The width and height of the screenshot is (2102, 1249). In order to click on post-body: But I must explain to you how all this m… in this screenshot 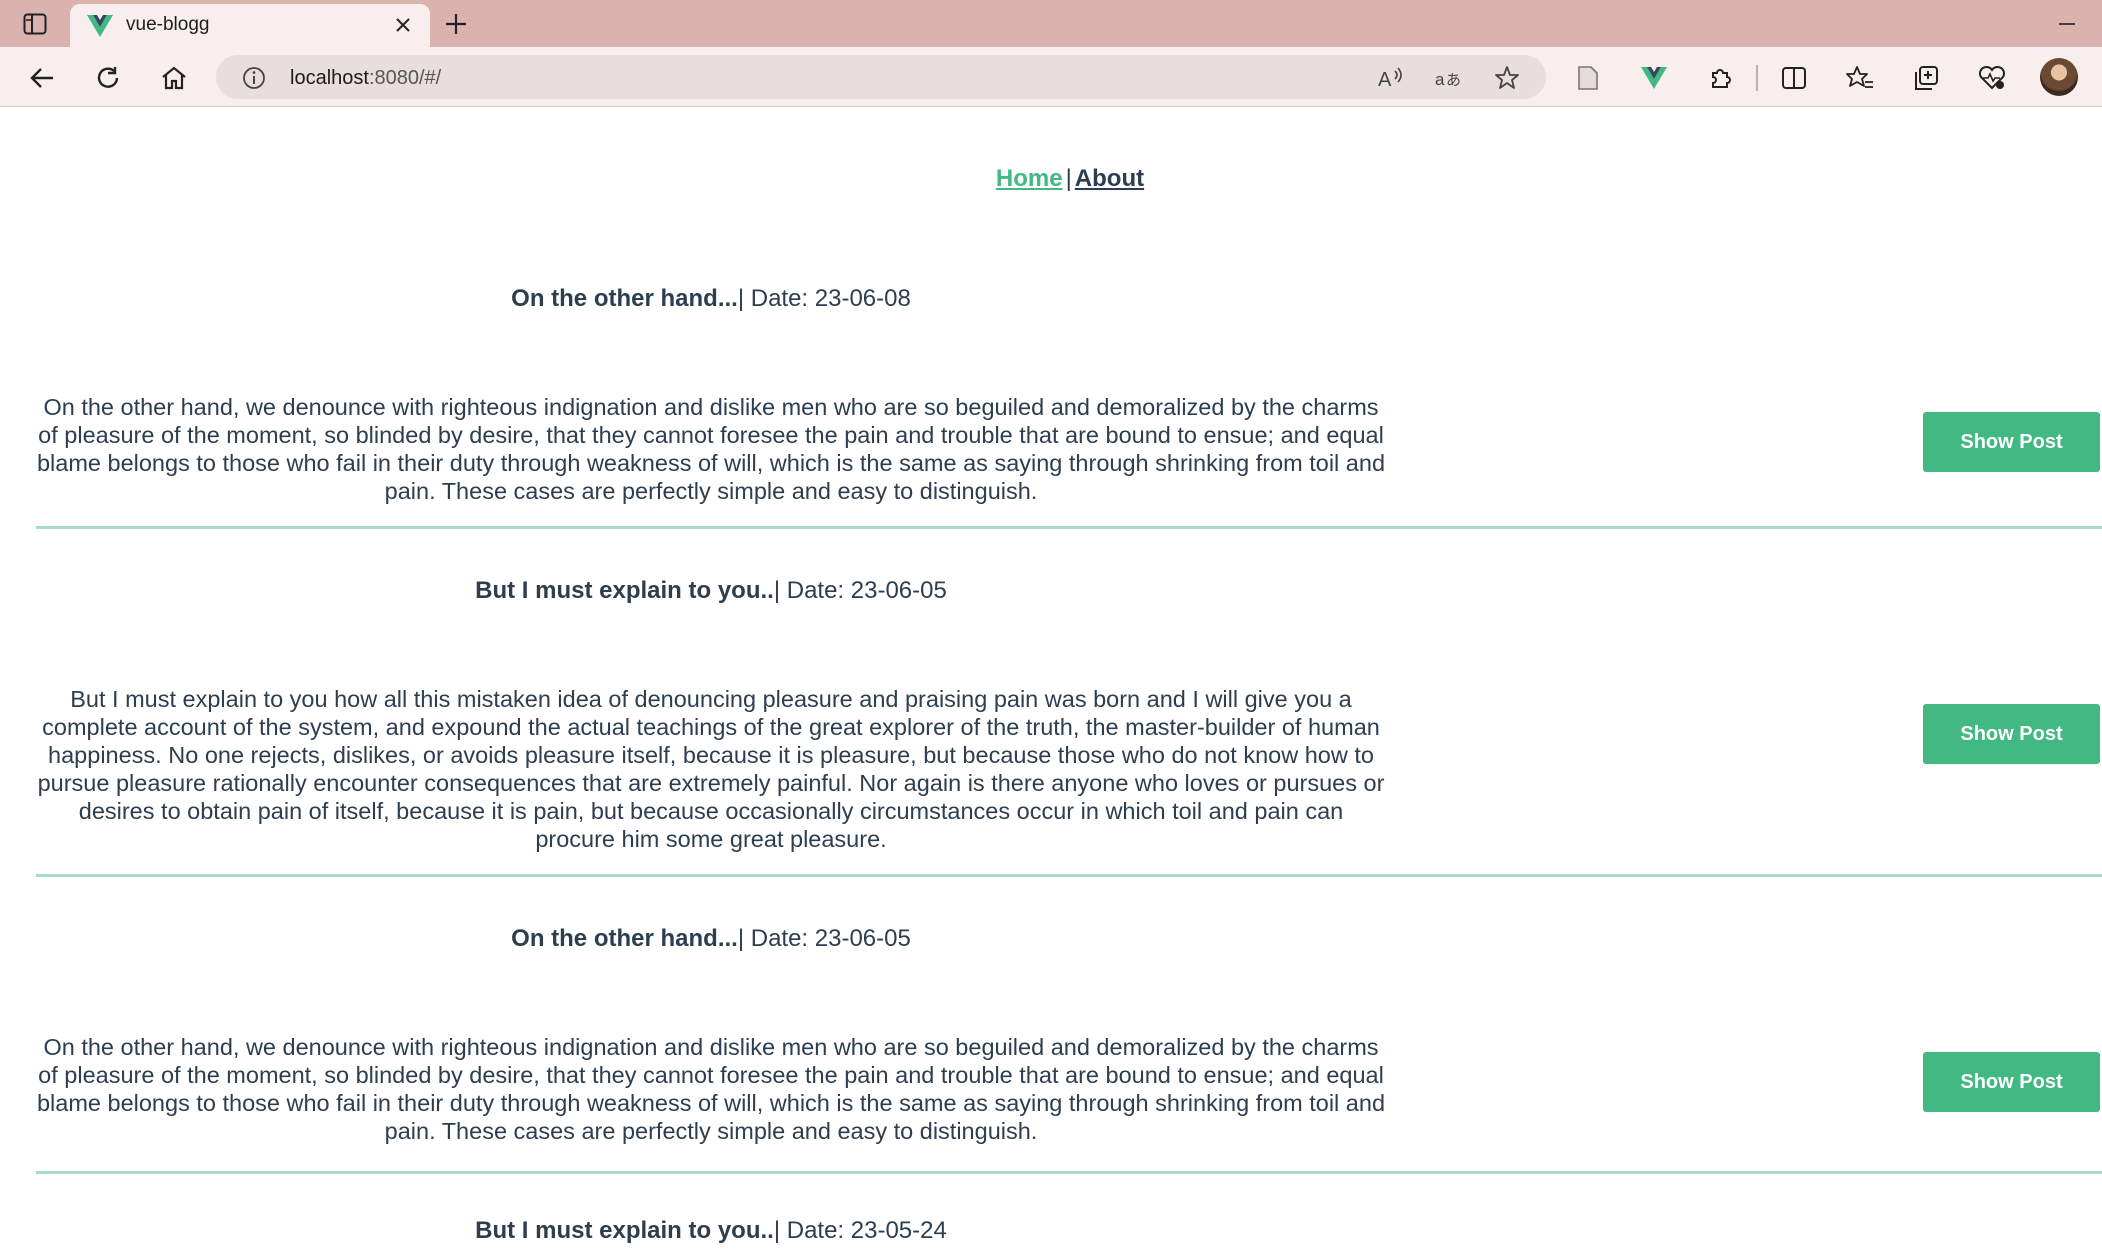, I will do `click(711, 769)`.